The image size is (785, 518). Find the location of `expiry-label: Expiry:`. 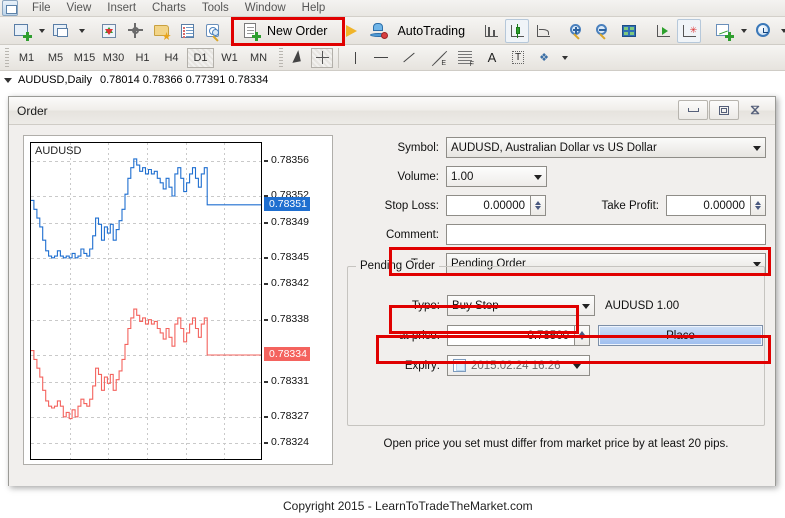

expiry-label: Expiry: is located at coordinates (422, 365).